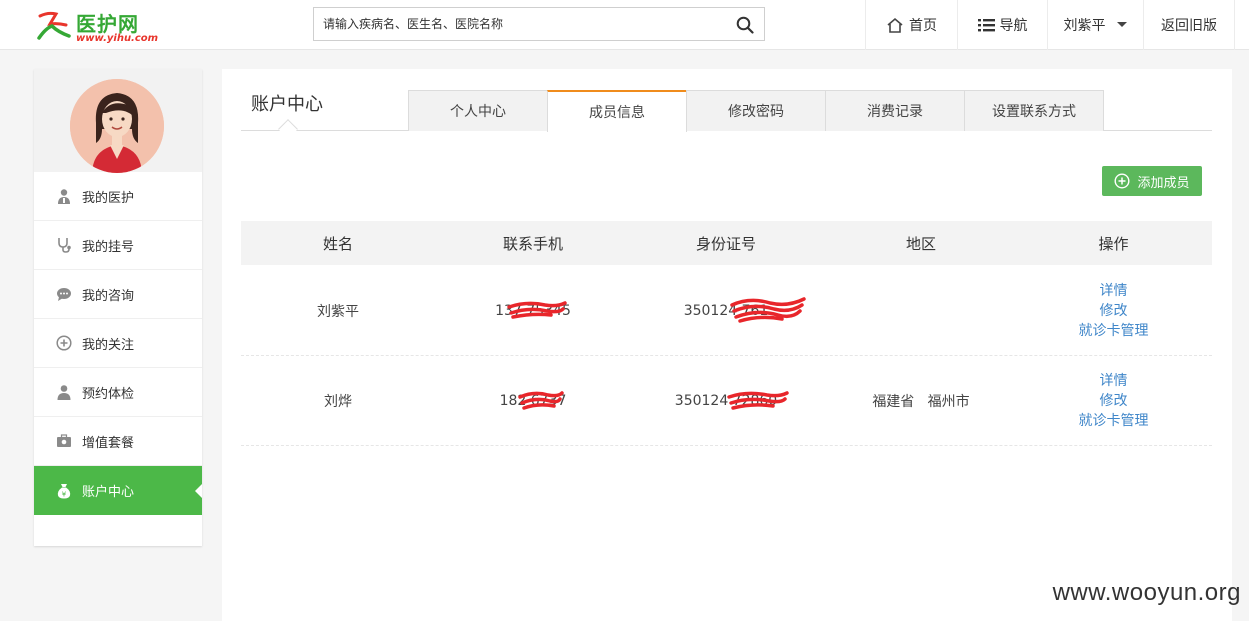 The image size is (1249, 621). I want to click on avatar, so click(117, 126).